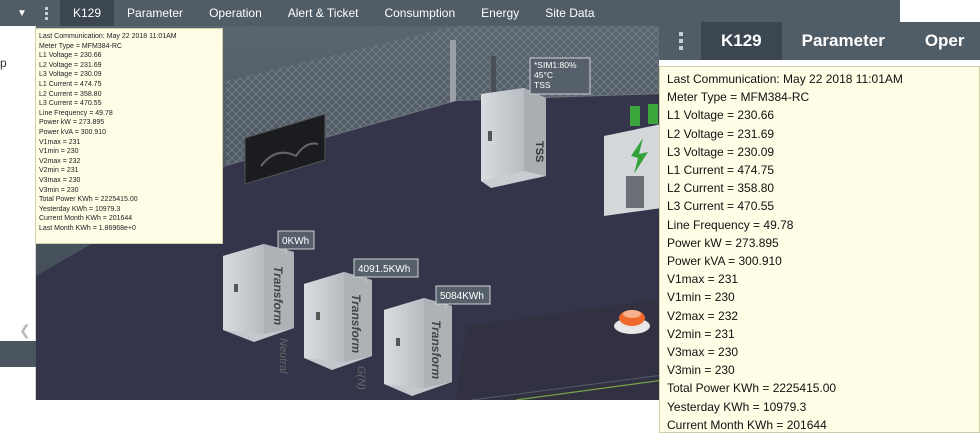 This screenshot has height=433, width=980. Describe the element at coordinates (542, 85) in the screenshot. I see `tss-tag-line-3: TSS` at that location.